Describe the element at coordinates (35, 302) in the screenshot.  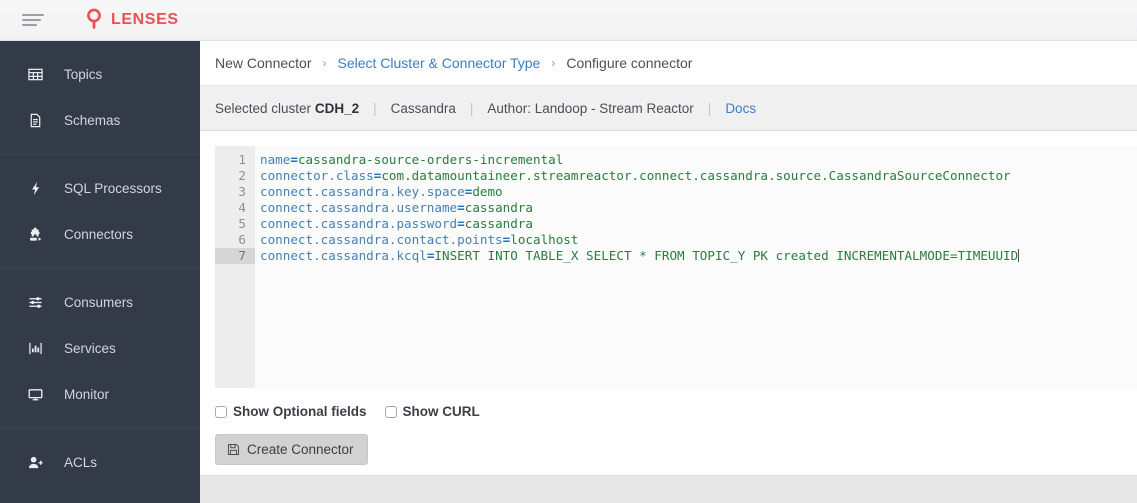
I see `sliders-icon` at that location.